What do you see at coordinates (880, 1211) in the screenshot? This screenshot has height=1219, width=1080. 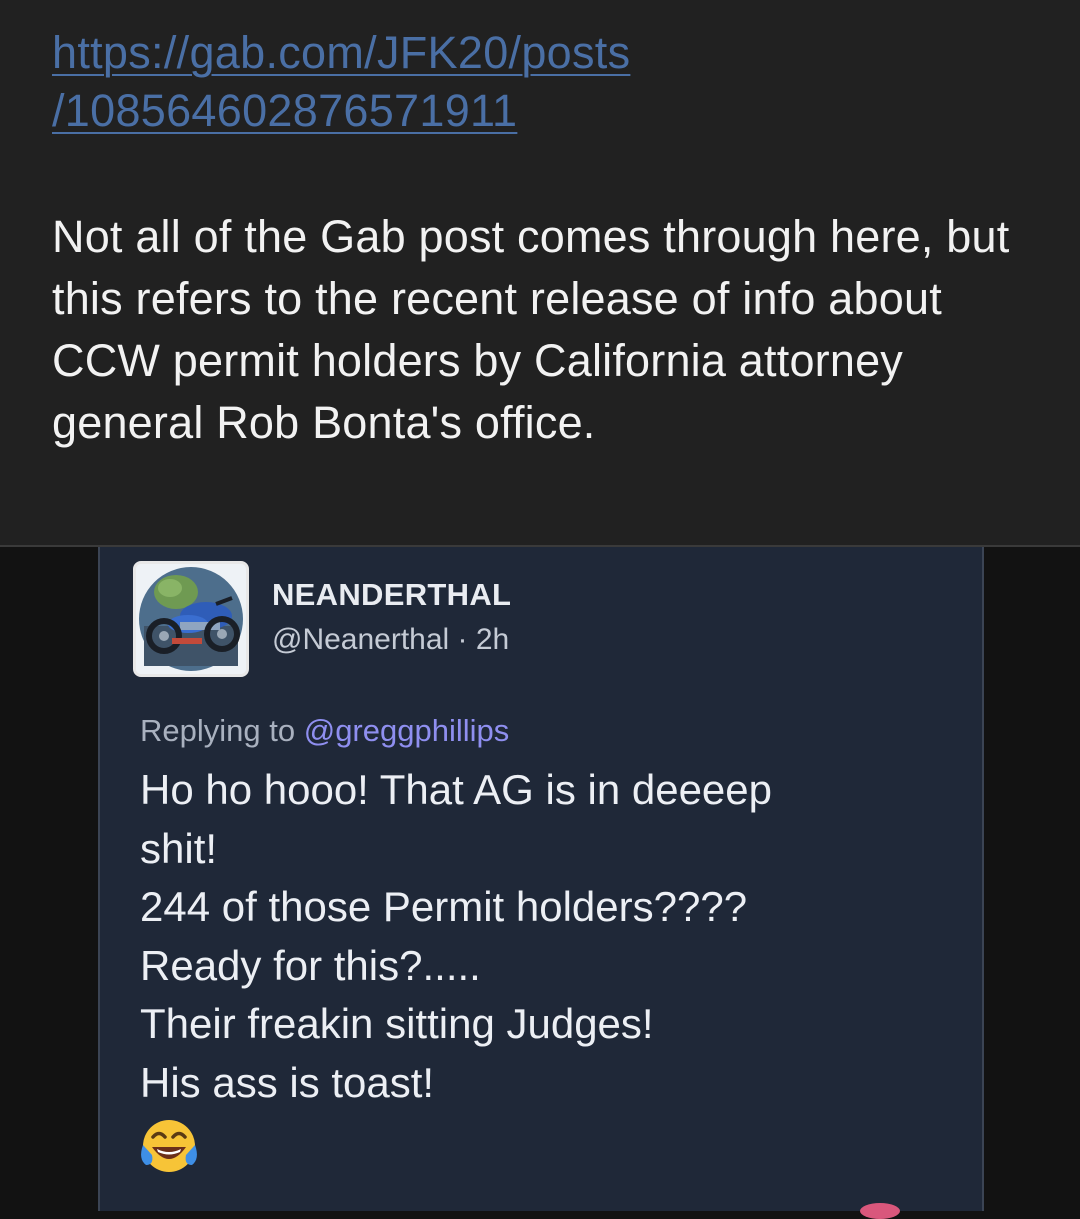 I see `cropped-reaction-icon` at bounding box center [880, 1211].